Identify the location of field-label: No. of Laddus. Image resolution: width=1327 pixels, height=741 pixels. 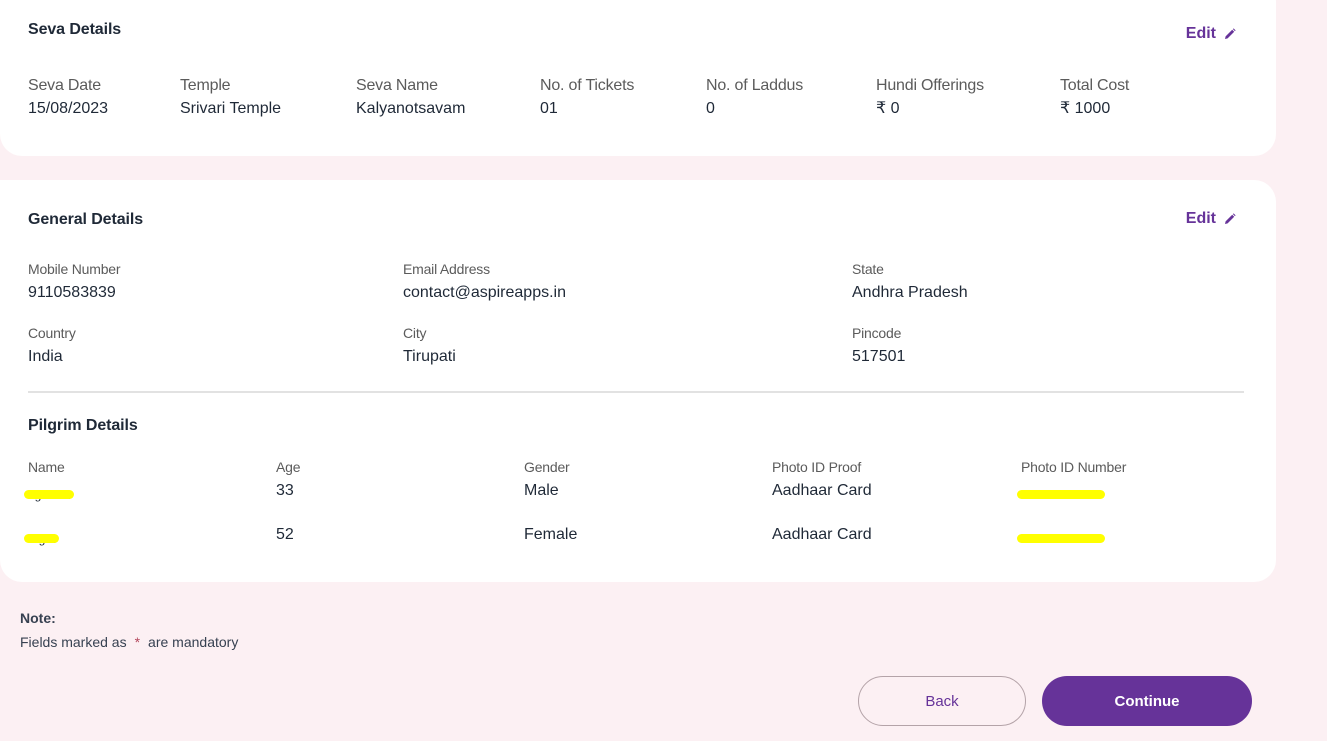
(755, 85).